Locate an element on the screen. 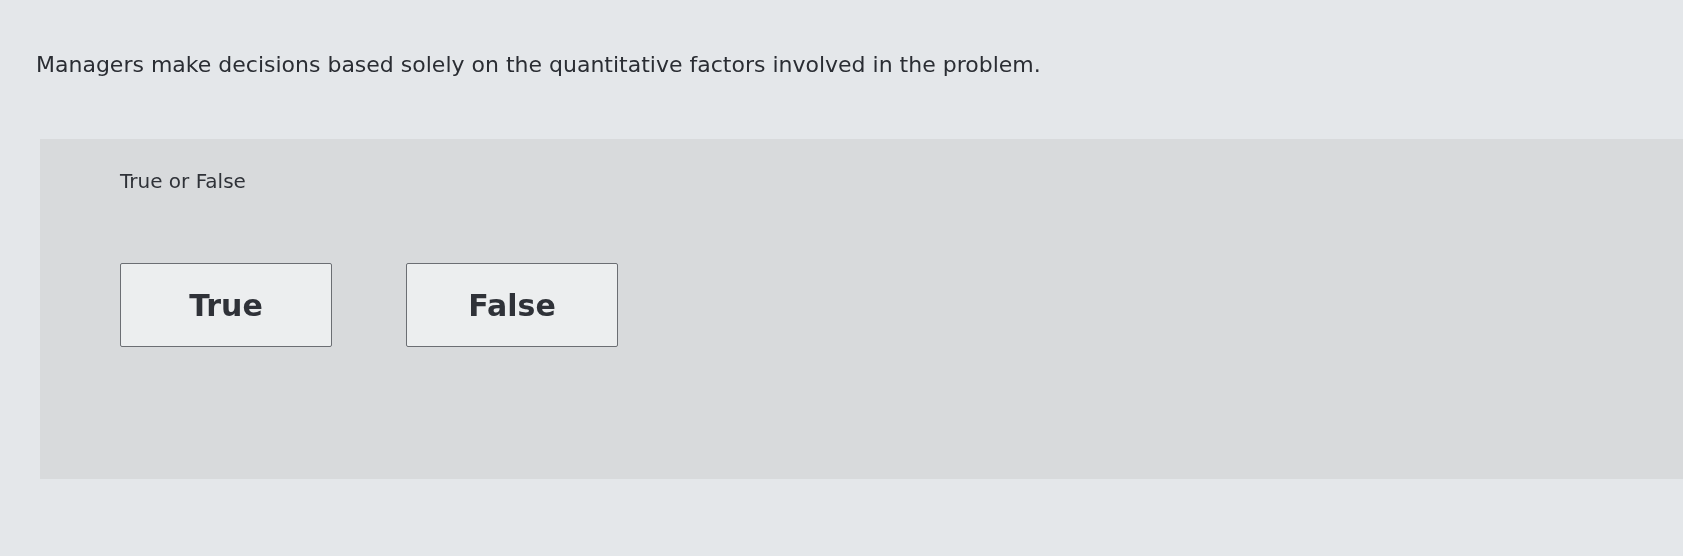  answer-button: False is located at coordinates (512, 305).